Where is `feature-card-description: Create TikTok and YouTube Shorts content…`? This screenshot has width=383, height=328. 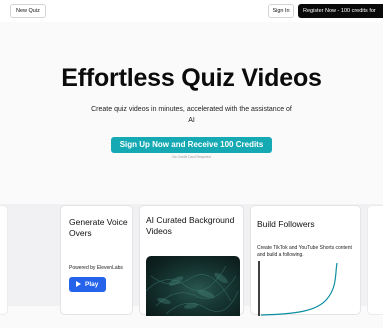 feature-card-description: Create TikTok and YouTube Shorts content… is located at coordinates (304, 251).